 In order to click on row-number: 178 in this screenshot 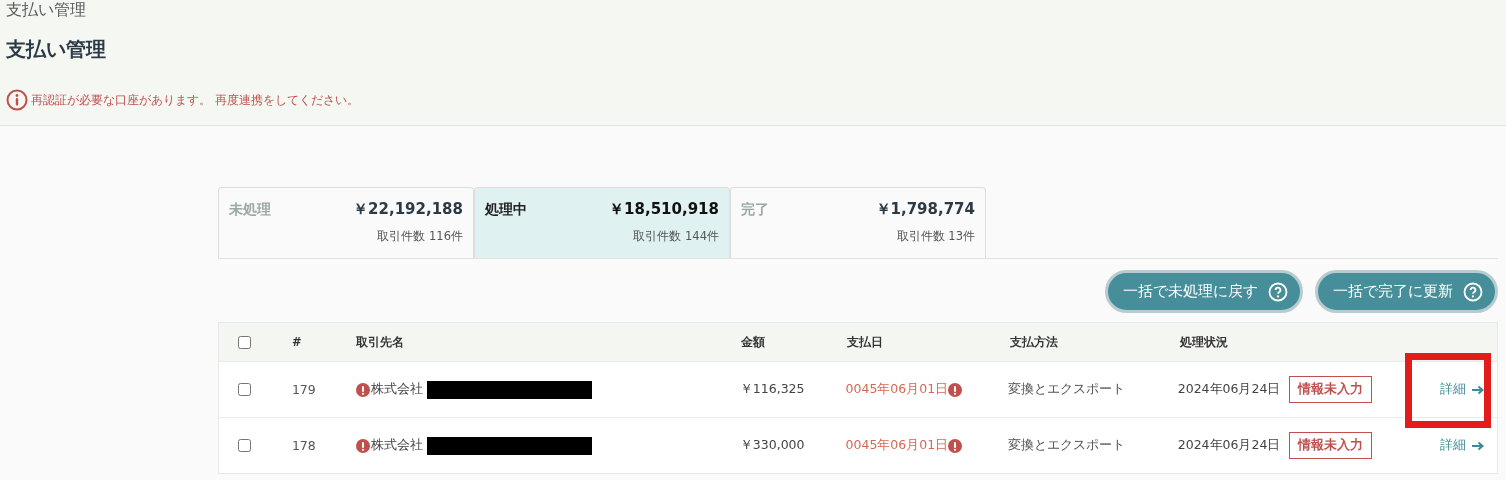, I will do `click(303, 445)`.